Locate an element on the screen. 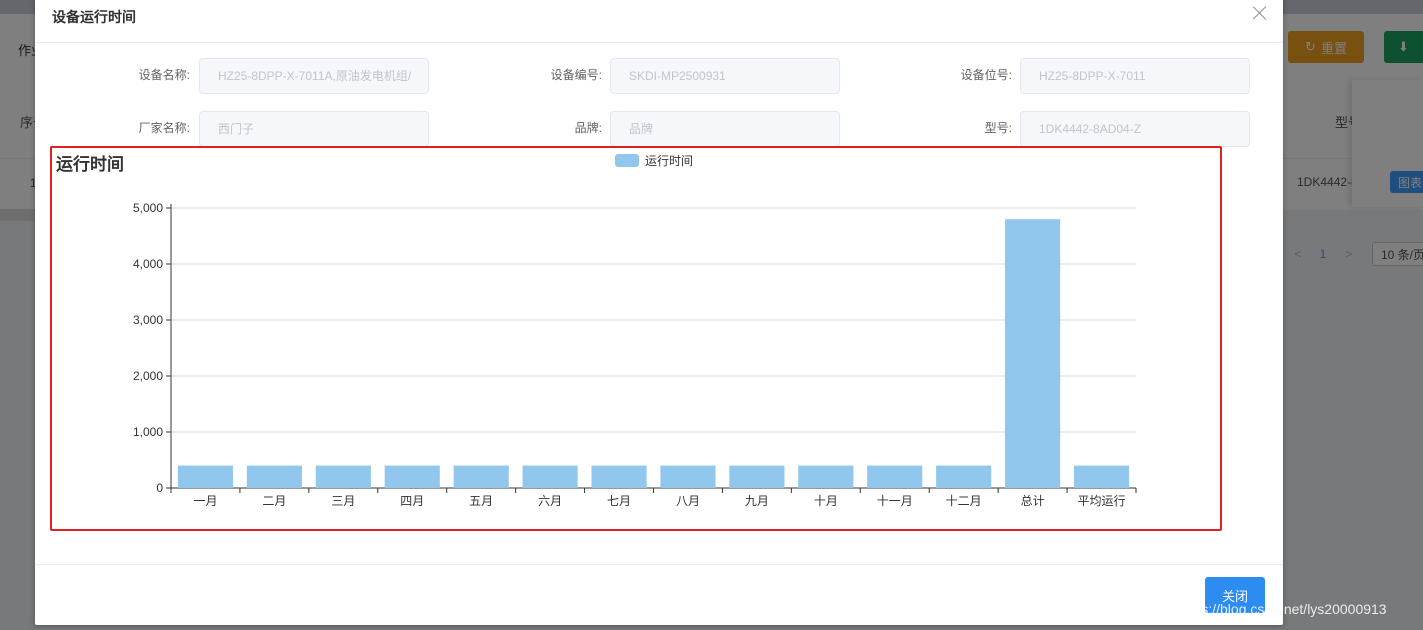 The height and width of the screenshot is (630, 1423). x-tick-label: 一月 is located at coordinates (205, 501).